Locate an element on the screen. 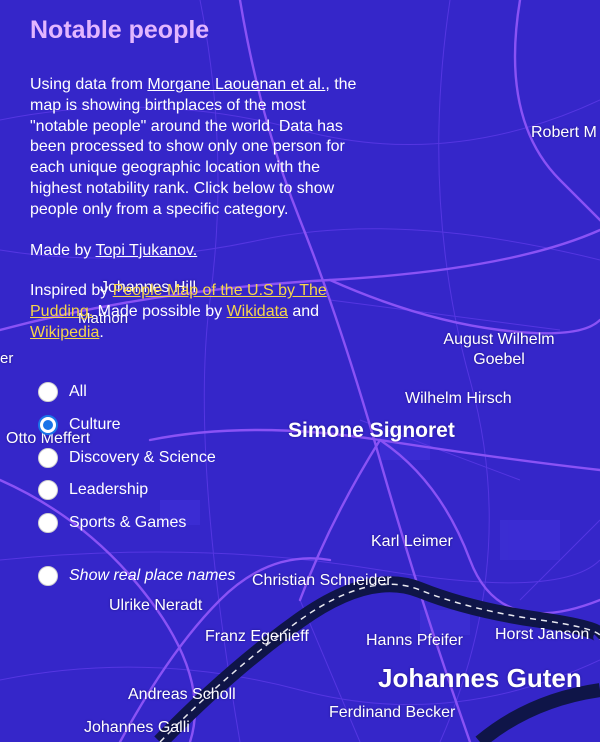 This screenshot has height=742, width=600. map-label-christian-schneider: Christian Schneider is located at coordinates (322, 580).